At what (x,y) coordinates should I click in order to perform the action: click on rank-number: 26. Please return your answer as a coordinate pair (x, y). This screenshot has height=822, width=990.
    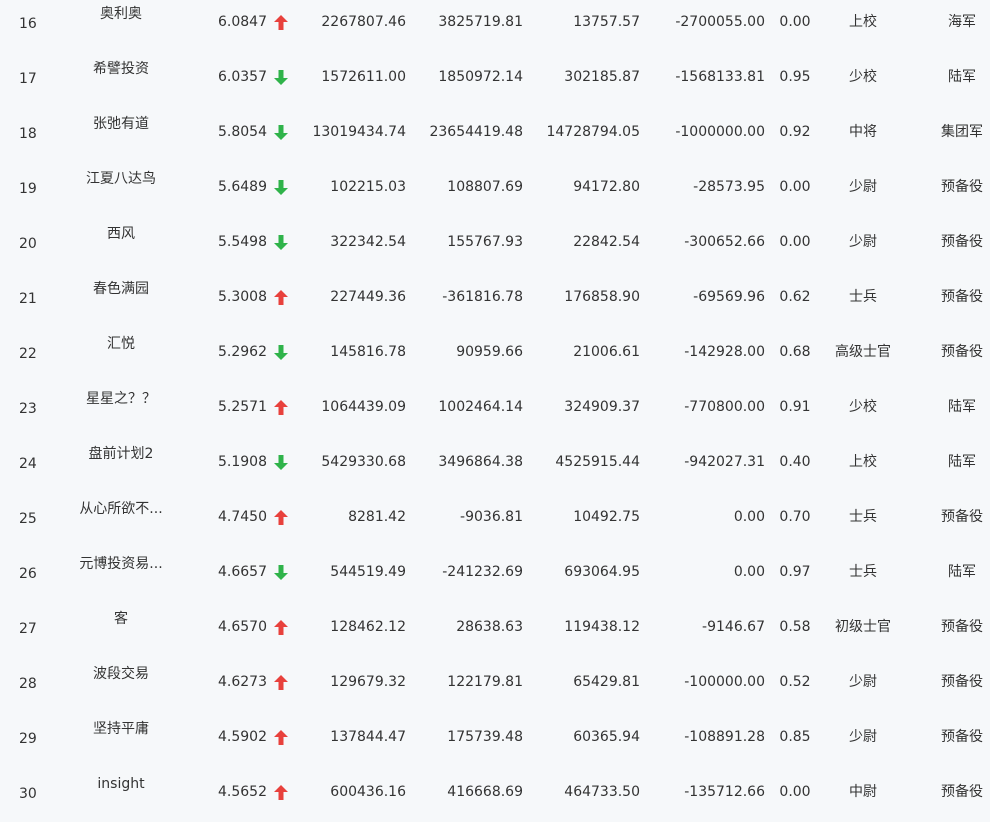
    Looking at the image, I should click on (28, 574).